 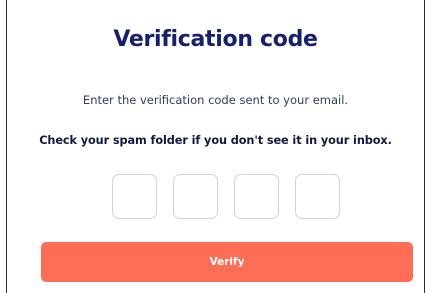 I want to click on code-digit-2-input, so click(x=195, y=196).